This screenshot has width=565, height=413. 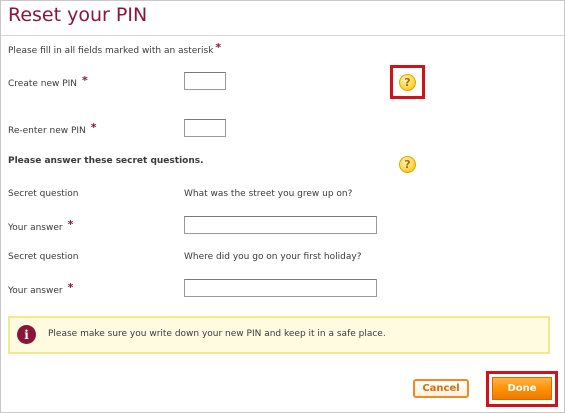 I want to click on secret-question-1-text: What was the street you grew up on?, so click(x=268, y=194).